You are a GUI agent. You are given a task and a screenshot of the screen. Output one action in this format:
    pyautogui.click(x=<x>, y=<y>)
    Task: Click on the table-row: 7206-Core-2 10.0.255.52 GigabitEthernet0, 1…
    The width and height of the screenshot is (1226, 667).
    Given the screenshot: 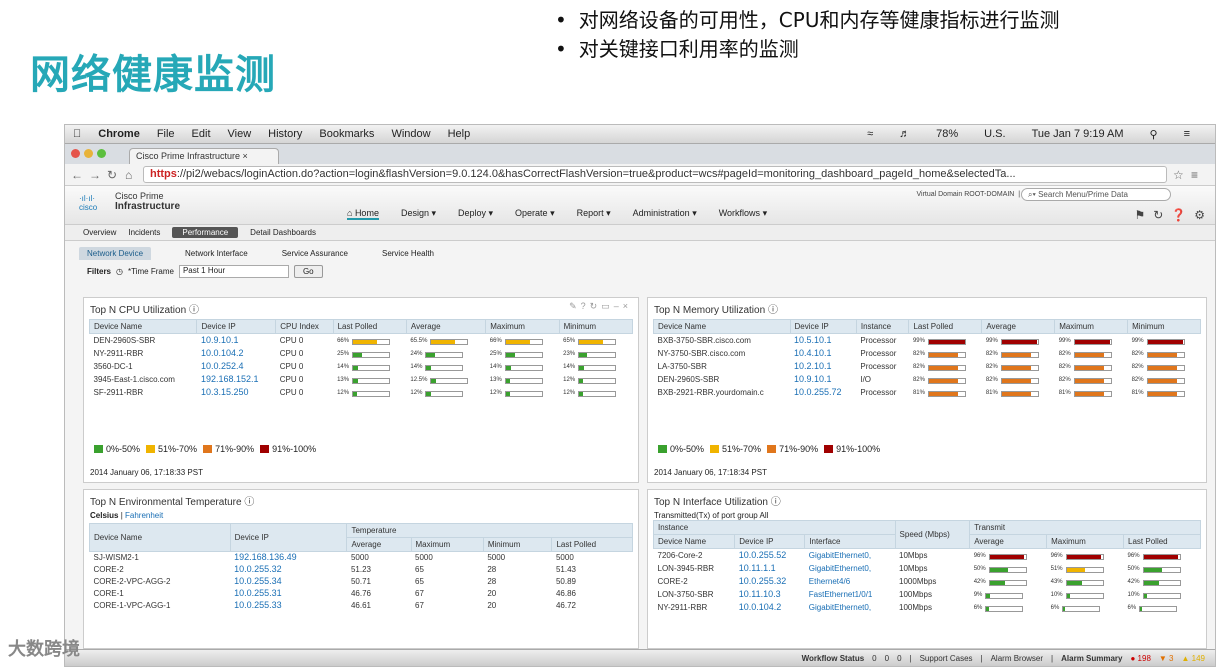 What is the action you would take?
    pyautogui.click(x=927, y=556)
    